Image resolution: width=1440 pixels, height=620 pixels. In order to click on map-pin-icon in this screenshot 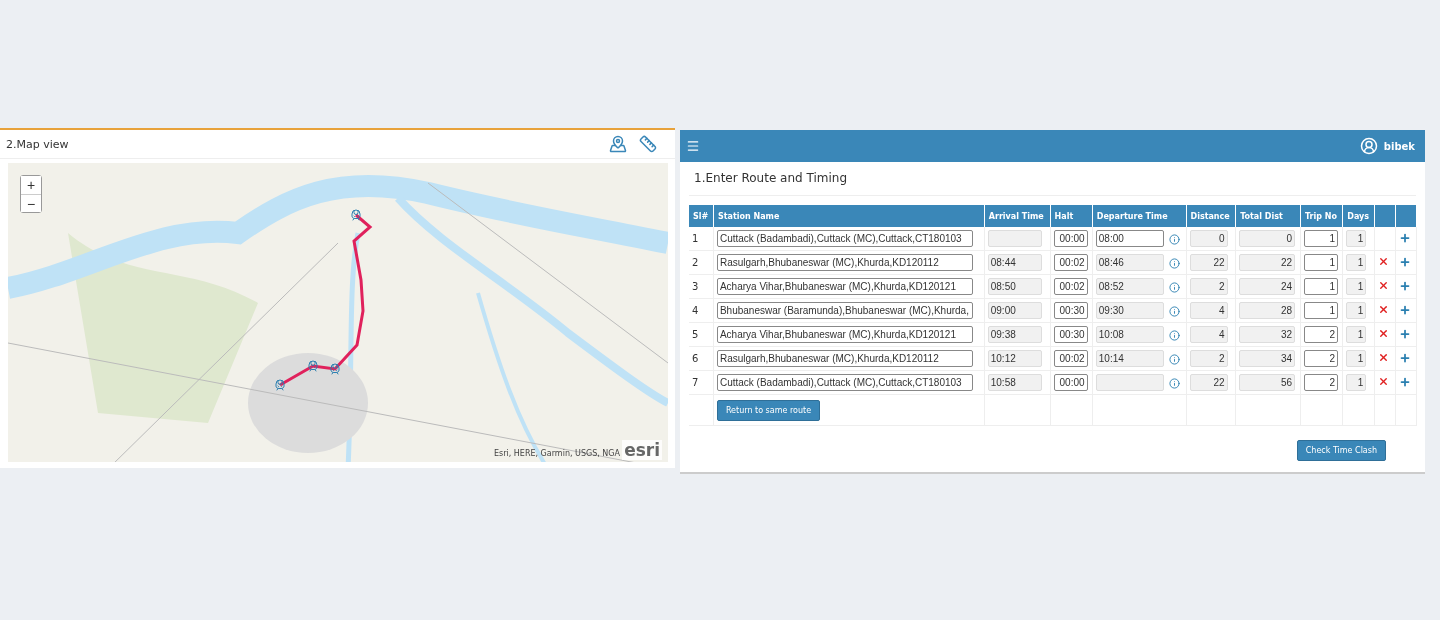, I will do `click(618, 144)`.